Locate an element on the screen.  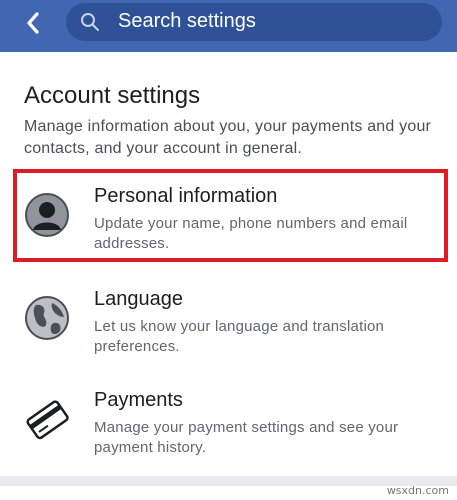
settings-item-label: Language is located at coordinates (138, 299).